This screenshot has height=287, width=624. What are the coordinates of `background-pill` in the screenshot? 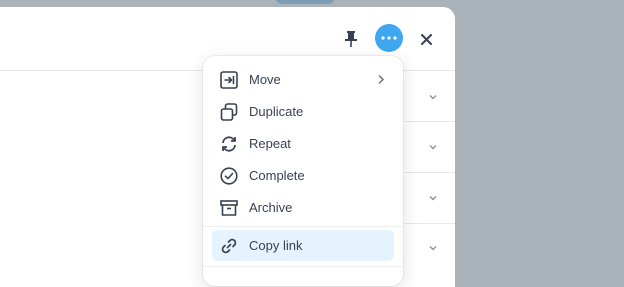 It's located at (305, 2).